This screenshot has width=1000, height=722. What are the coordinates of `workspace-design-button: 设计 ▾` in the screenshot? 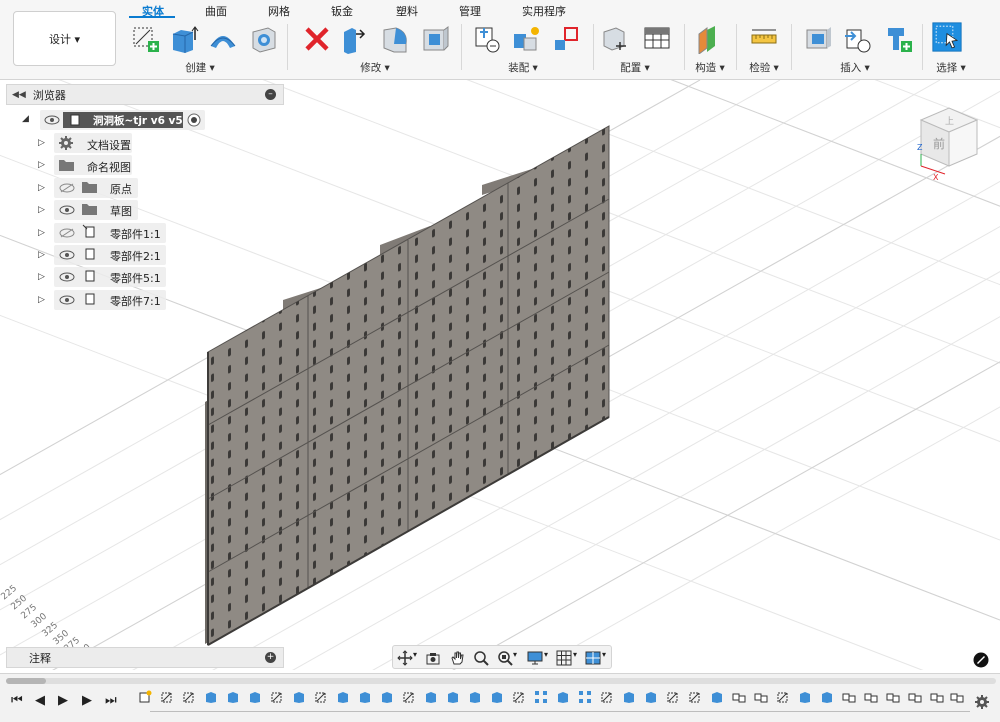 It's located at (64, 38).